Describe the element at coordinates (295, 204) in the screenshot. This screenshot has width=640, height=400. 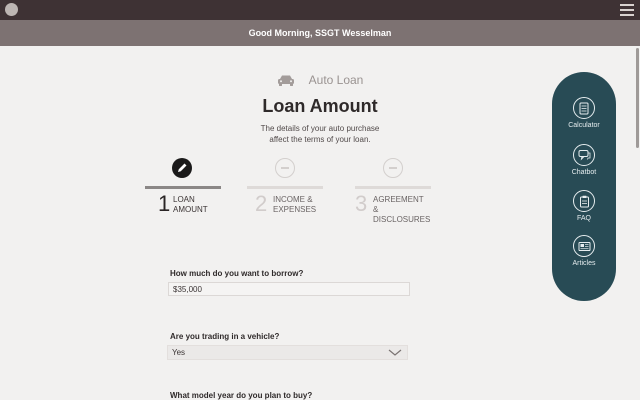
I see `step-label: INCOME & EXPENSES` at that location.